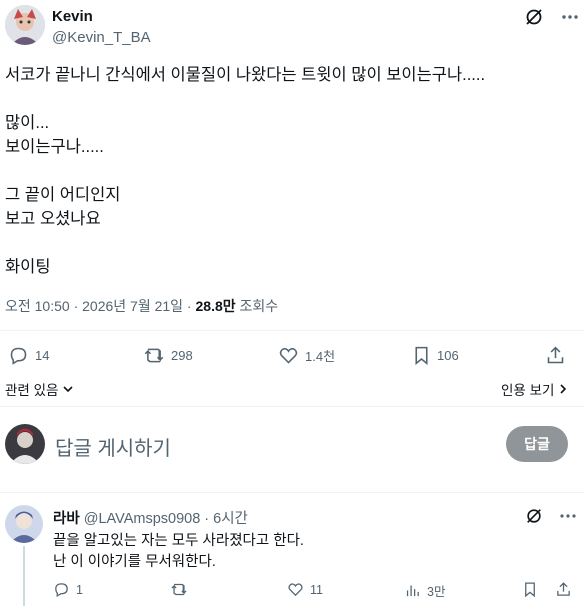 Image resolution: width=584 pixels, height=609 pixels. I want to click on related-label: 관련 있음, so click(32, 390).